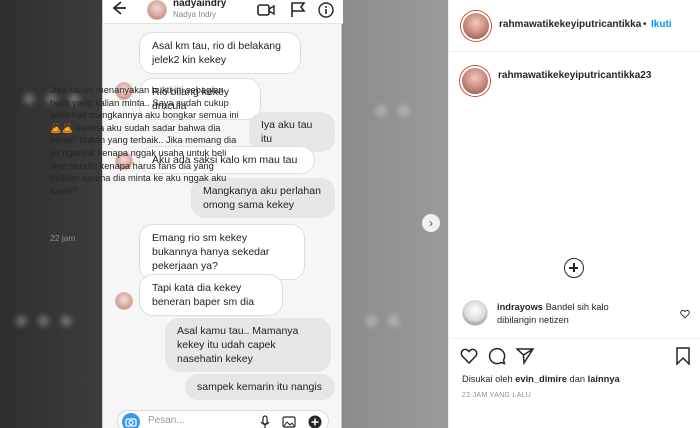 The image size is (700, 428). I want to click on video-icon, so click(266, 10).